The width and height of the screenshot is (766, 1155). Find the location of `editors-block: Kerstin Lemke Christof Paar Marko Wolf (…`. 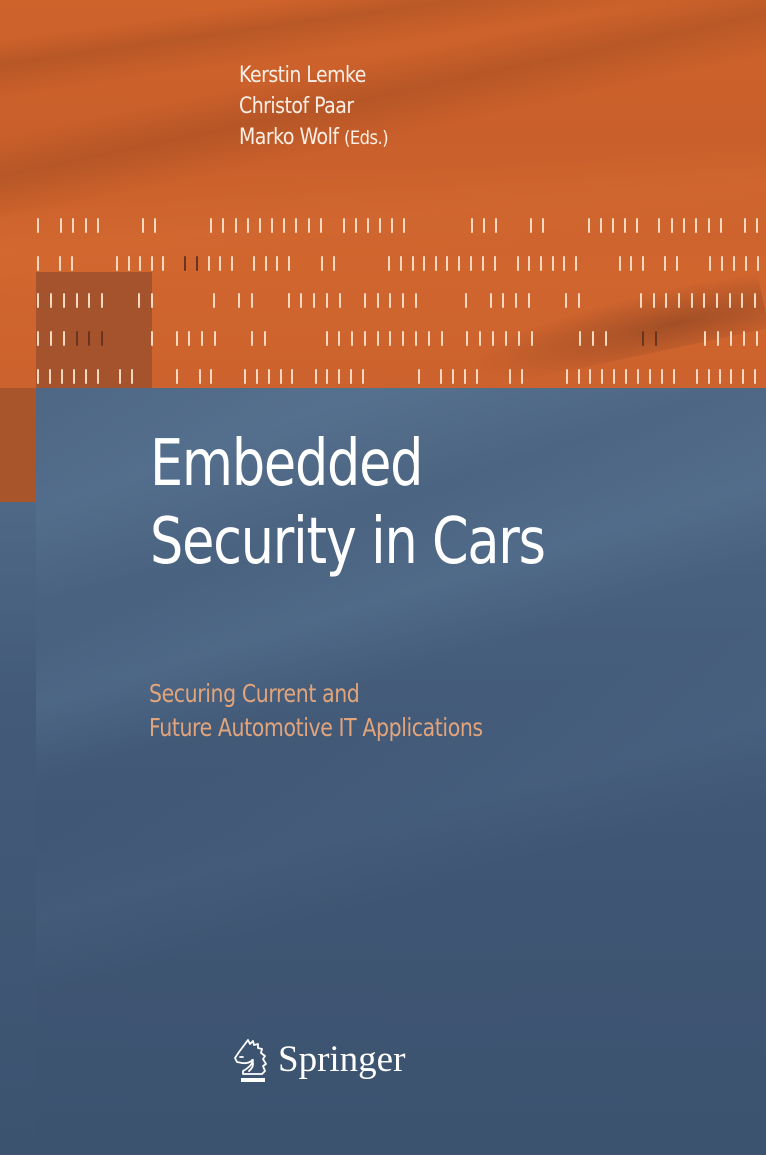

editors-block: Kerstin Lemke Christof Paar Marko Wolf (… is located at coordinates (314, 107).